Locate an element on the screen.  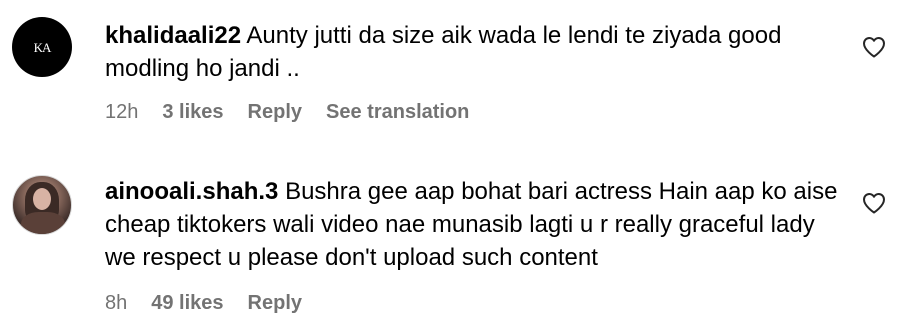
comment-meta: 8h 49 likes Reply is located at coordinates (215, 303).